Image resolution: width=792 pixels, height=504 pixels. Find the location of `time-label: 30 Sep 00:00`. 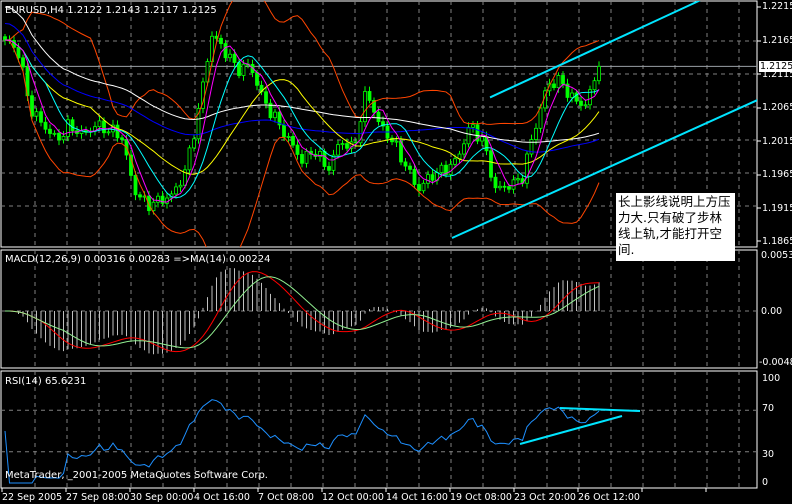

time-label: 30 Sep 00:00 is located at coordinates (162, 497).